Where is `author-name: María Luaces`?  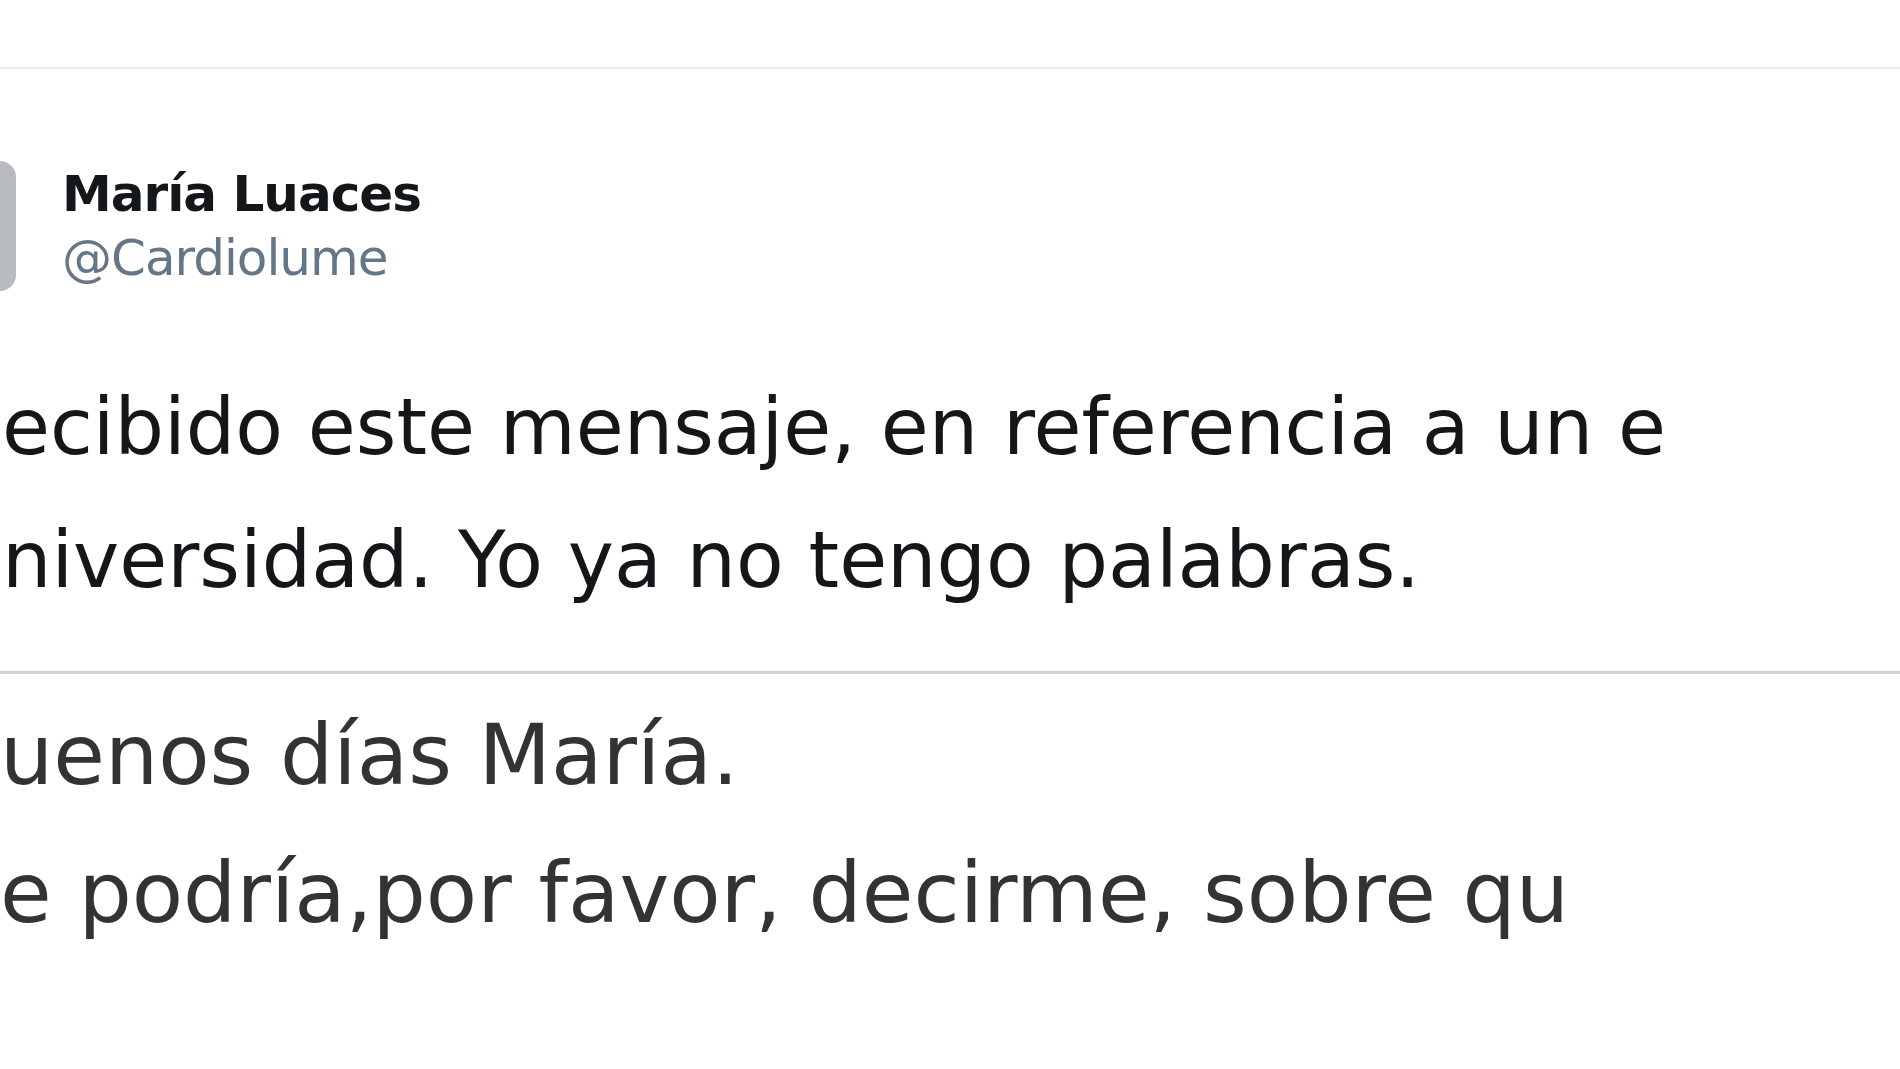
author-name: María Luaces is located at coordinates (241, 194).